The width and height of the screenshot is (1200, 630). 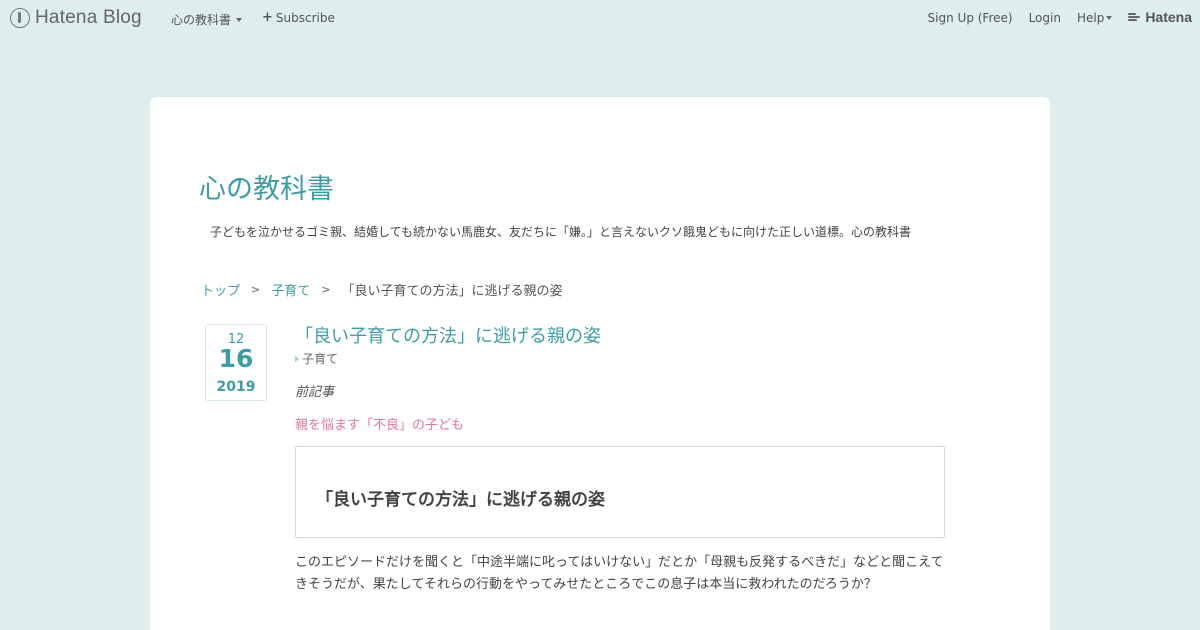 I want to click on hatena-logo: Hatena, so click(x=1160, y=17).